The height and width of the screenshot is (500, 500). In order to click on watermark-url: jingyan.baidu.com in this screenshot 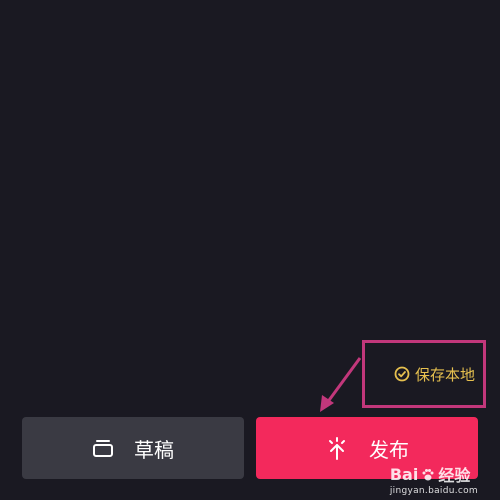, I will do `click(433, 491)`.